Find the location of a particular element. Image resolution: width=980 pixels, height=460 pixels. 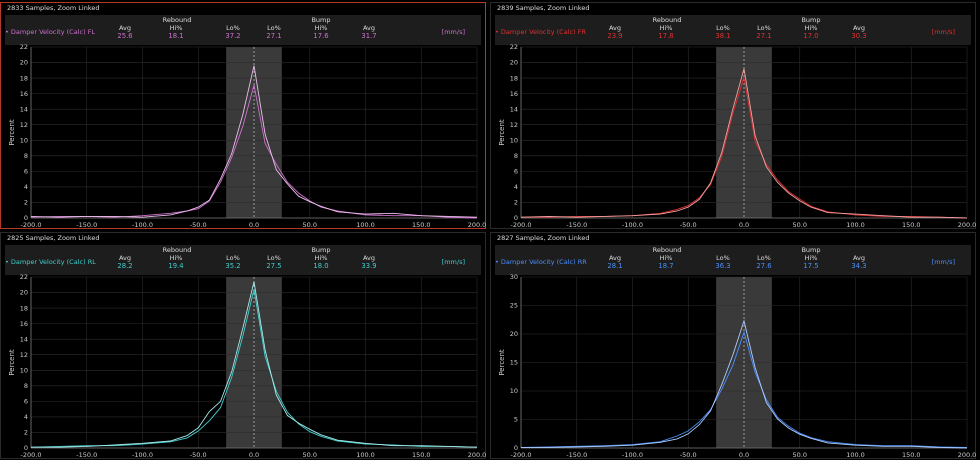

y-tick-label: 30 is located at coordinates (514, 277).